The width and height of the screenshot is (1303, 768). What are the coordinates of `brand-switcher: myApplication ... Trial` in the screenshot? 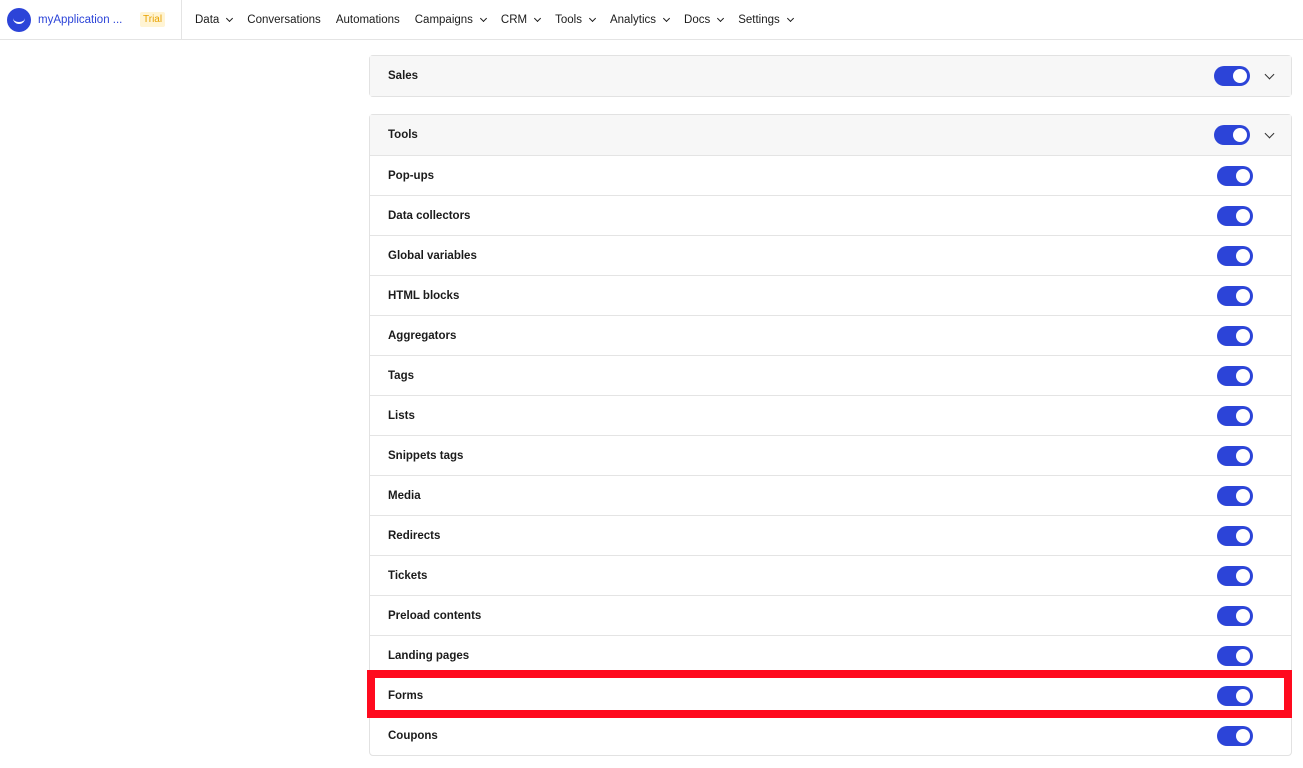 It's located at (91, 20).